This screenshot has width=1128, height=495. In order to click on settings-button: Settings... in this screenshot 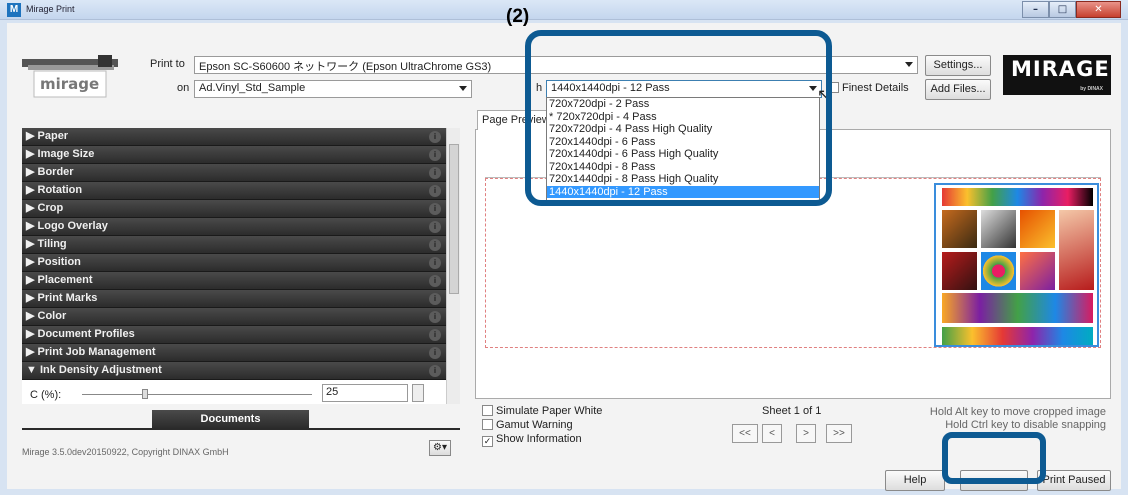, I will do `click(958, 65)`.